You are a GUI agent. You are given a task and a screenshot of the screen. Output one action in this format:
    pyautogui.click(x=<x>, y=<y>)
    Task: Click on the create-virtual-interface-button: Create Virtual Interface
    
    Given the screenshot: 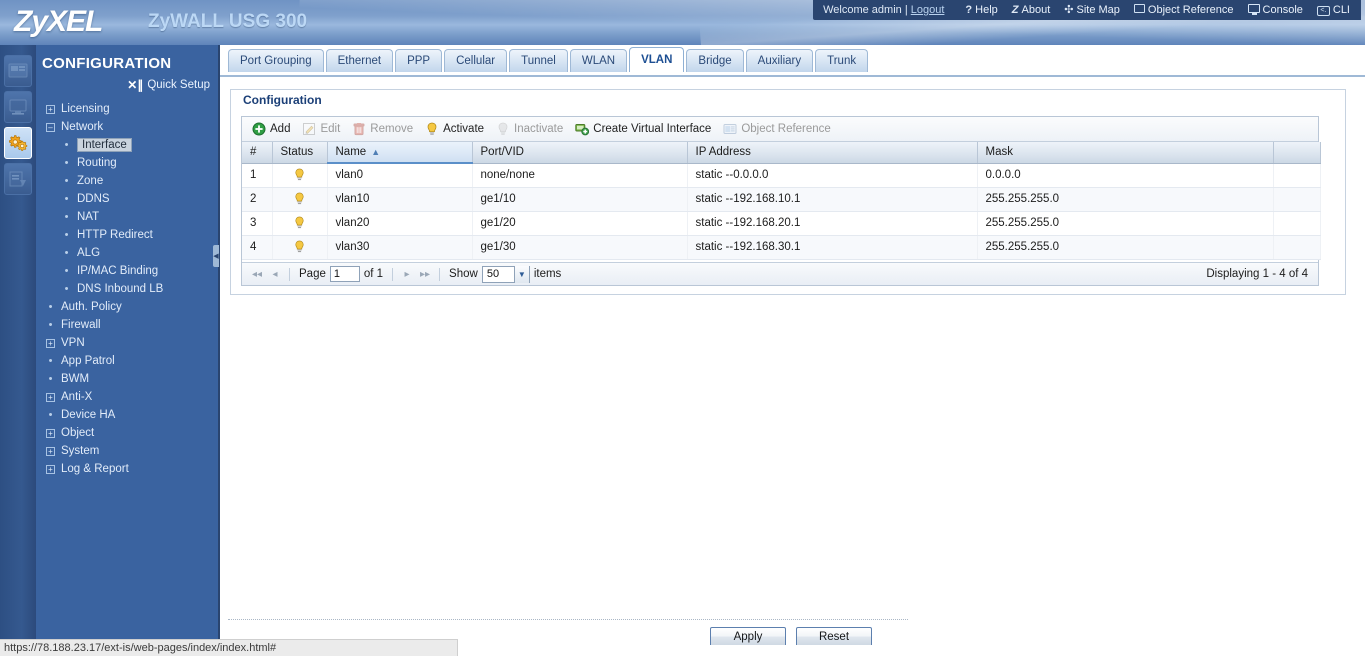 What is the action you would take?
    pyautogui.click(x=645, y=129)
    